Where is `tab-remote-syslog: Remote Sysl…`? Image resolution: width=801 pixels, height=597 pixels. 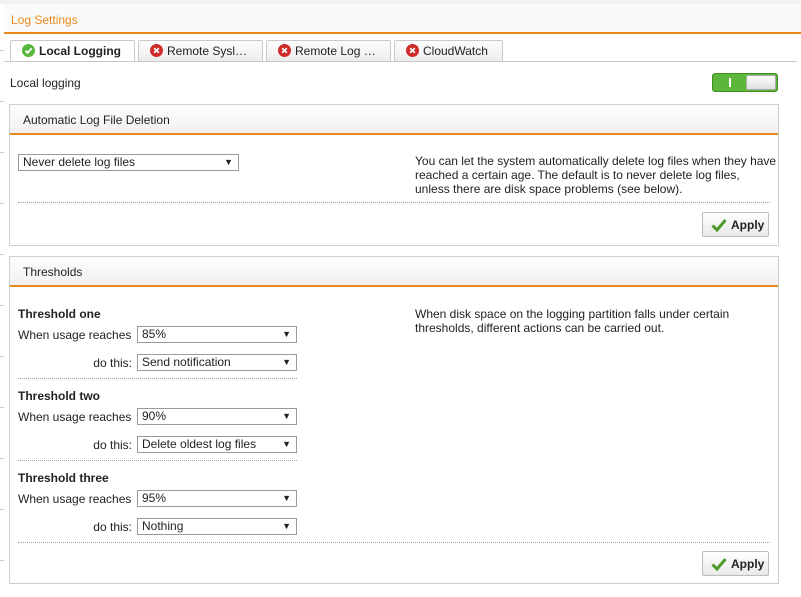 tab-remote-syslog: Remote Sysl… is located at coordinates (200, 50).